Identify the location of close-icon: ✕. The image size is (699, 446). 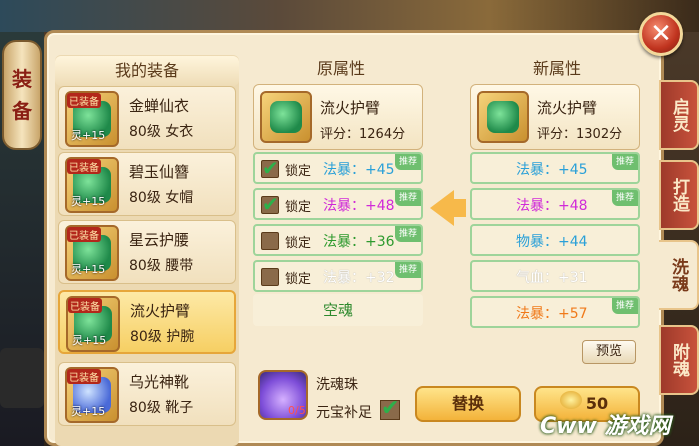
(661, 34).